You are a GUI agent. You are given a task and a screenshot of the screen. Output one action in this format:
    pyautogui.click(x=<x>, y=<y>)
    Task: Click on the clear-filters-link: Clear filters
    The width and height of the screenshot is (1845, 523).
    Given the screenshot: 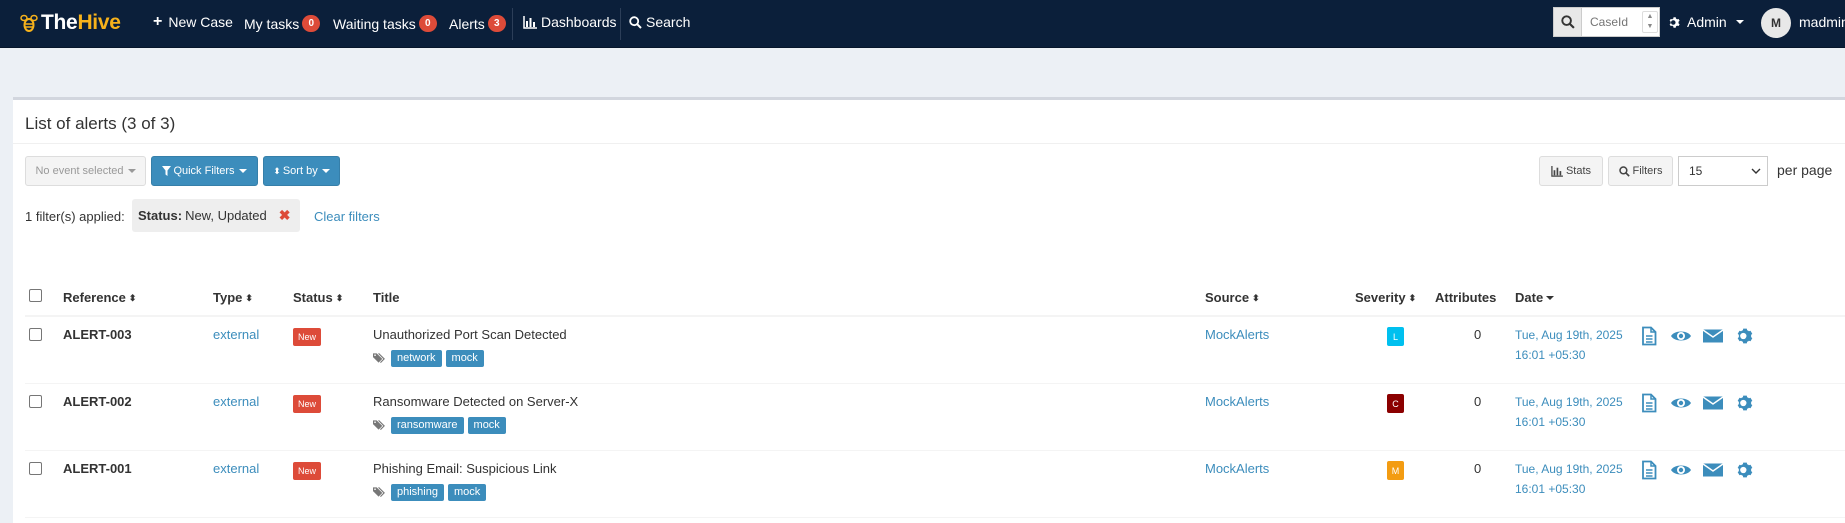 What is the action you would take?
    pyautogui.click(x=347, y=216)
    